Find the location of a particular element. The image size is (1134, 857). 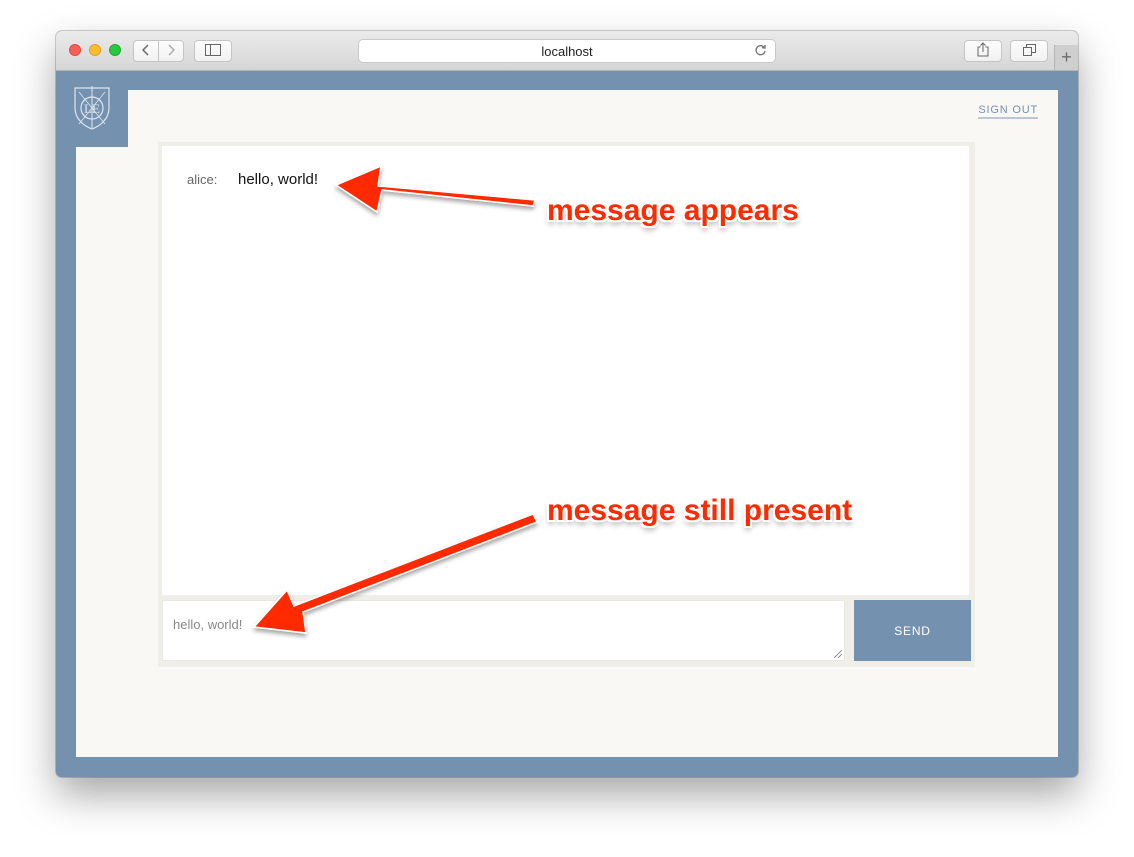

app-logo: LE is located at coordinates (92, 109).